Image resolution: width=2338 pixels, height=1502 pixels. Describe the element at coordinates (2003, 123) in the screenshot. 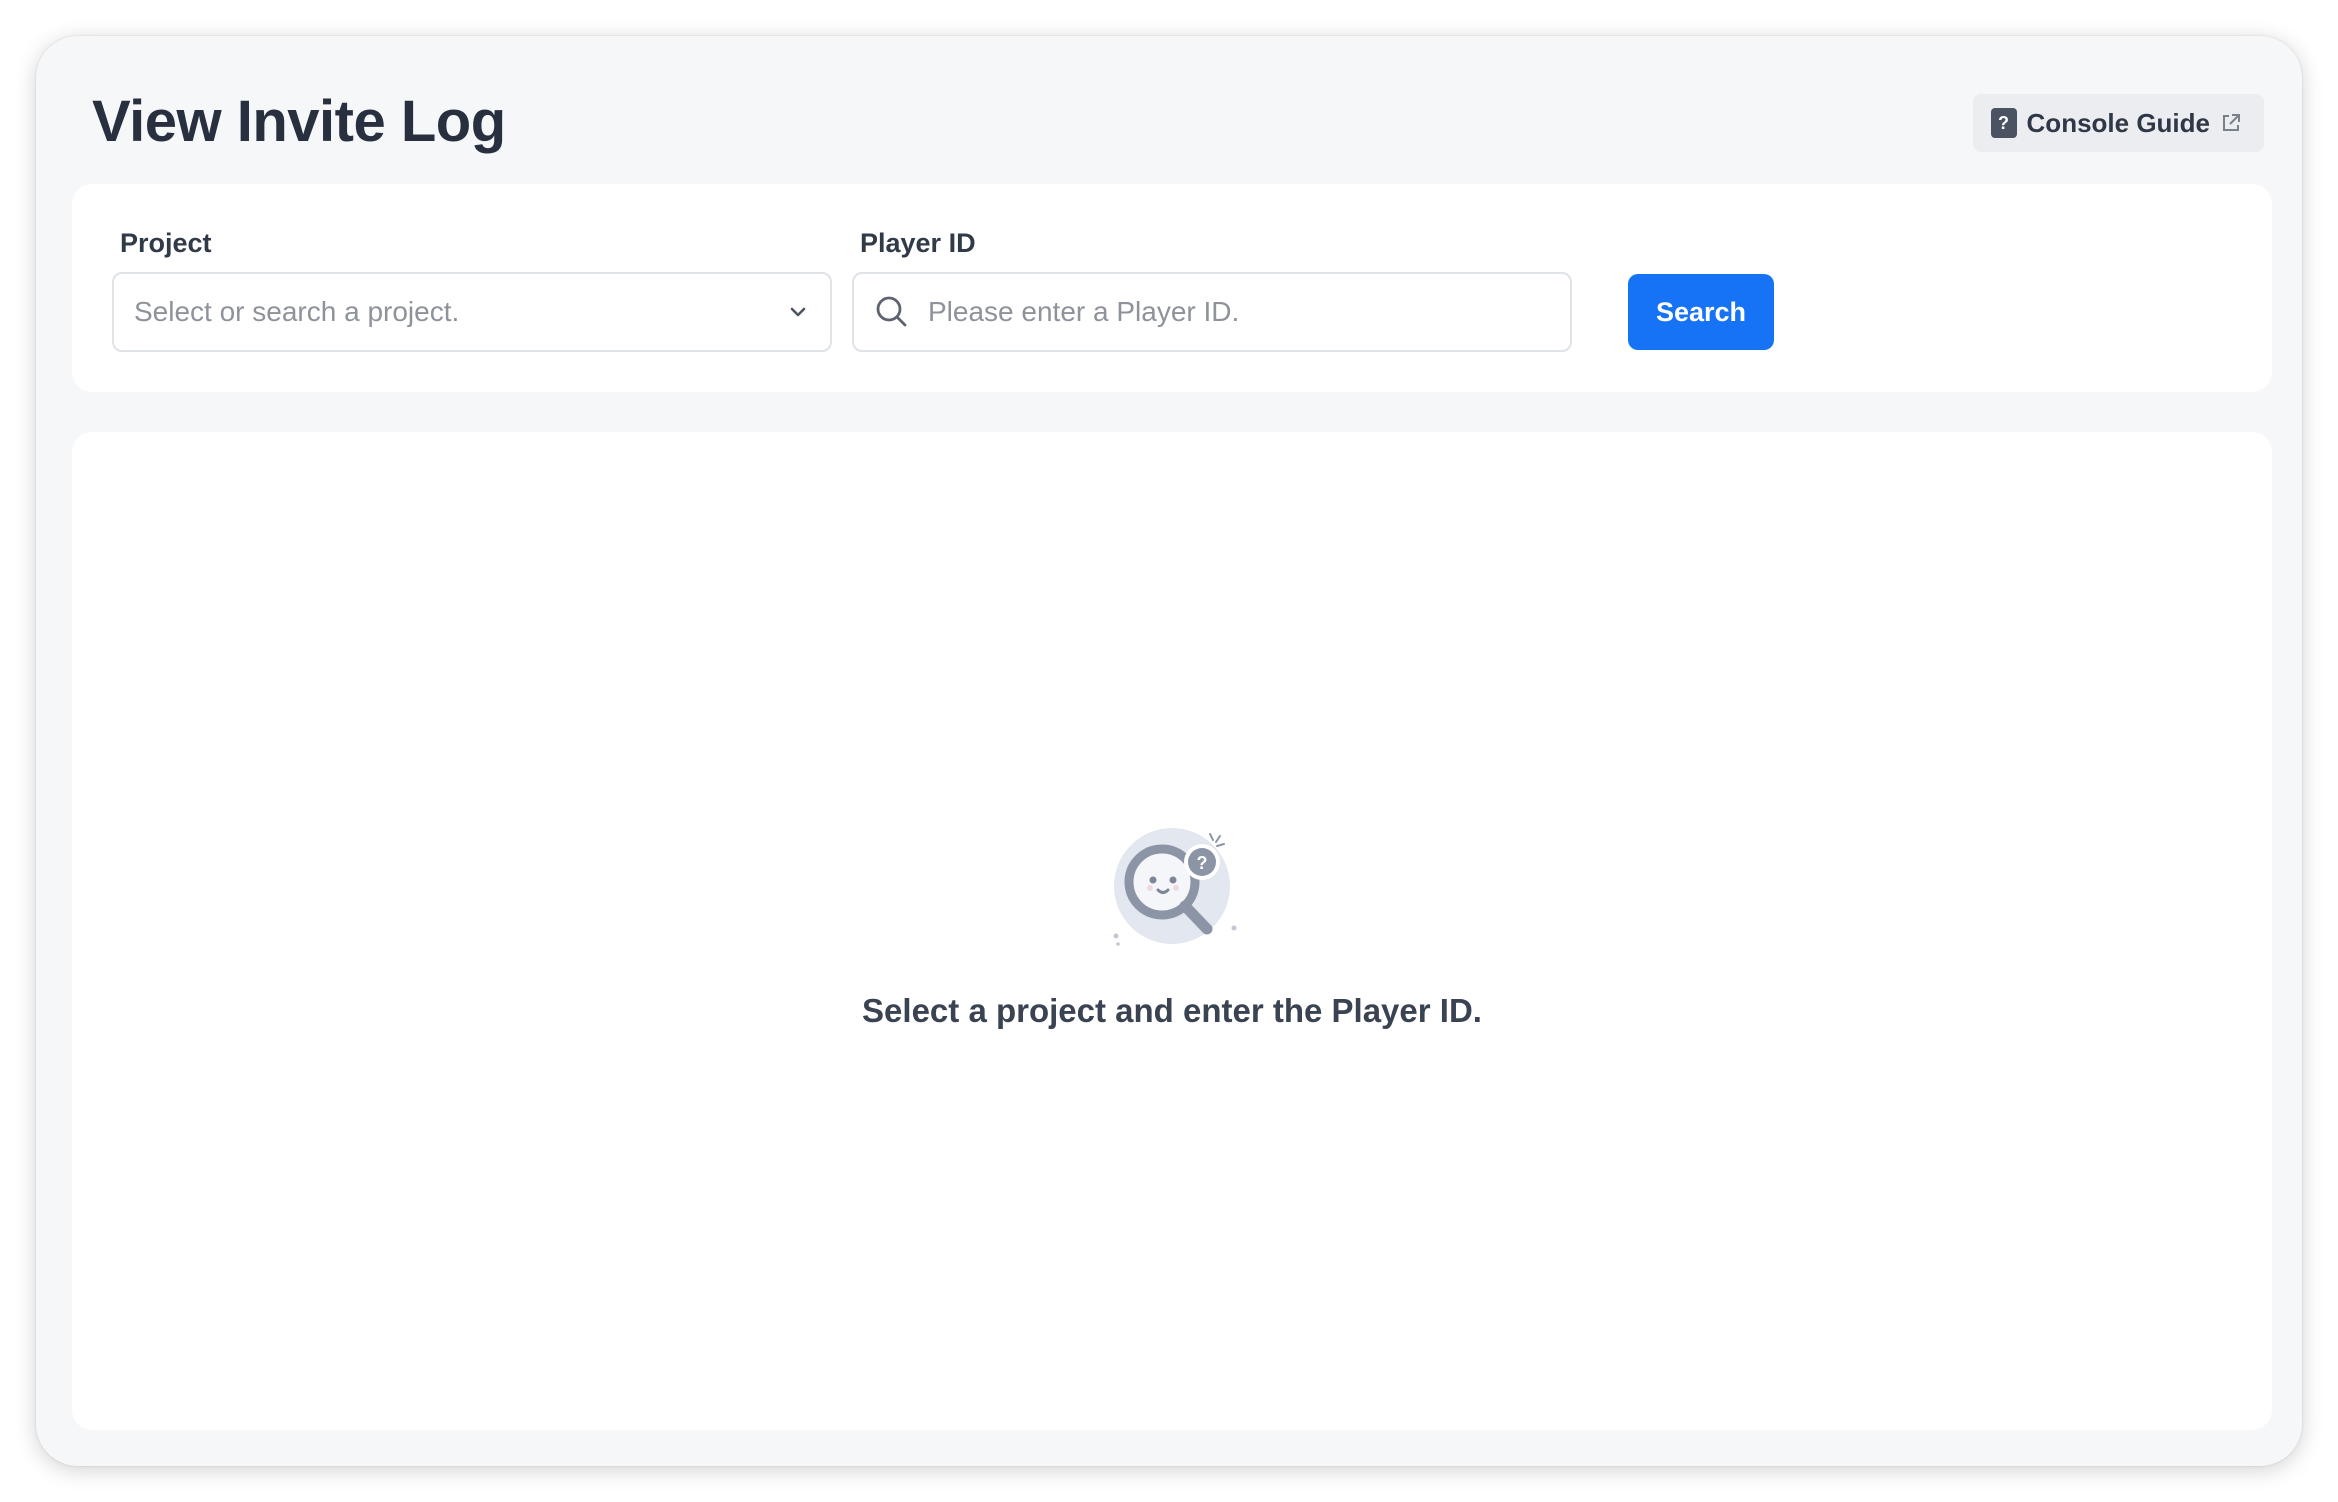

I see `doc-help-icon: ?` at that location.